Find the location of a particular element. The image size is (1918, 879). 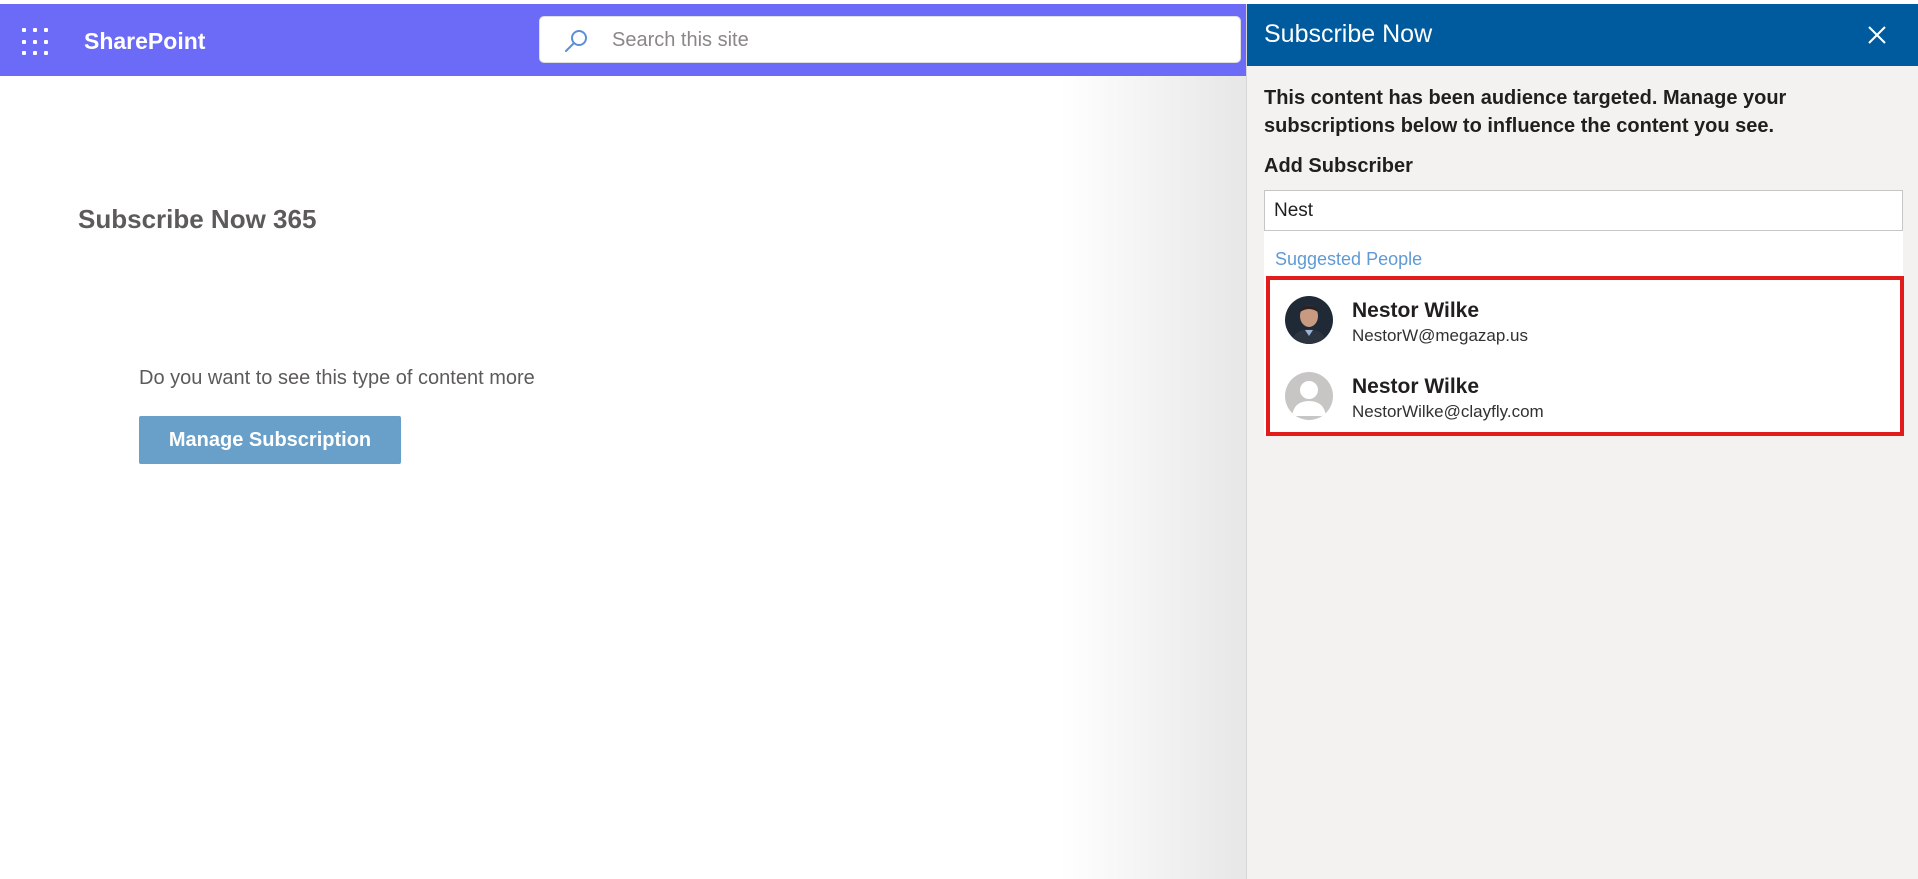

suite-bar: SharePoint is located at coordinates (623, 40).